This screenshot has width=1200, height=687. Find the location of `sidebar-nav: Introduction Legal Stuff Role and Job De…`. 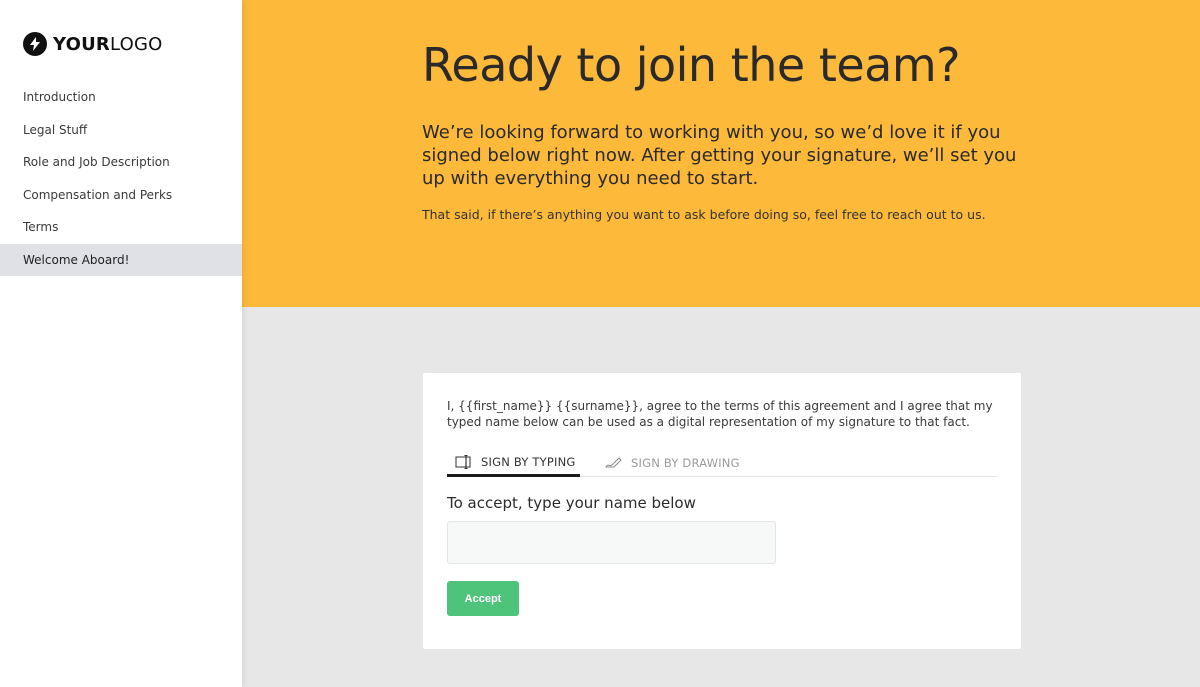

sidebar-nav: Introduction Legal Stuff Role and Job De… is located at coordinates (121, 178).